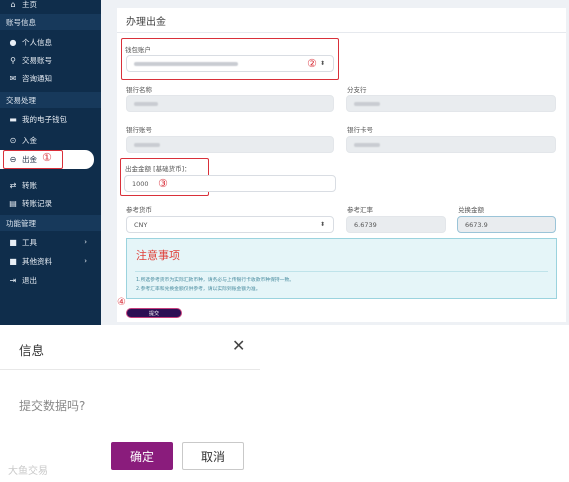 The image size is (569, 482). I want to click on exchange-field: 6673.9, so click(506, 224).